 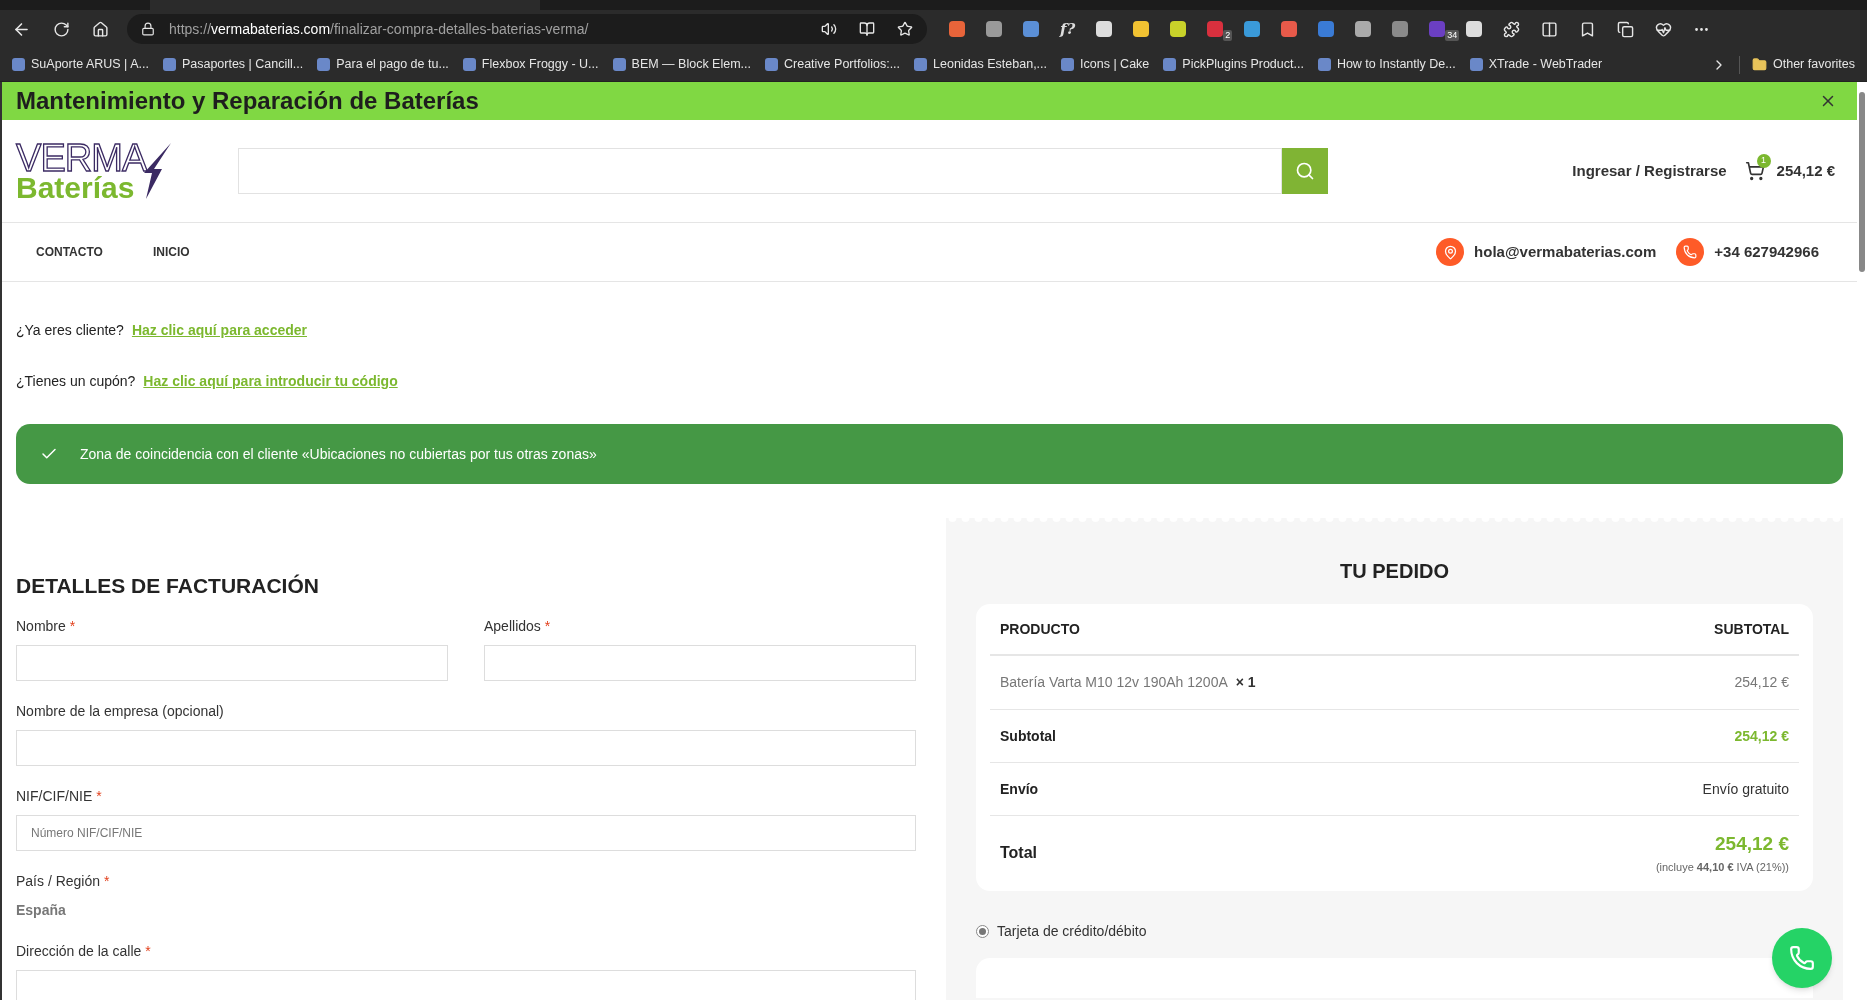 What do you see at coordinates (1805, 170) in the screenshot?
I see `cart-total: 254,12 €` at bounding box center [1805, 170].